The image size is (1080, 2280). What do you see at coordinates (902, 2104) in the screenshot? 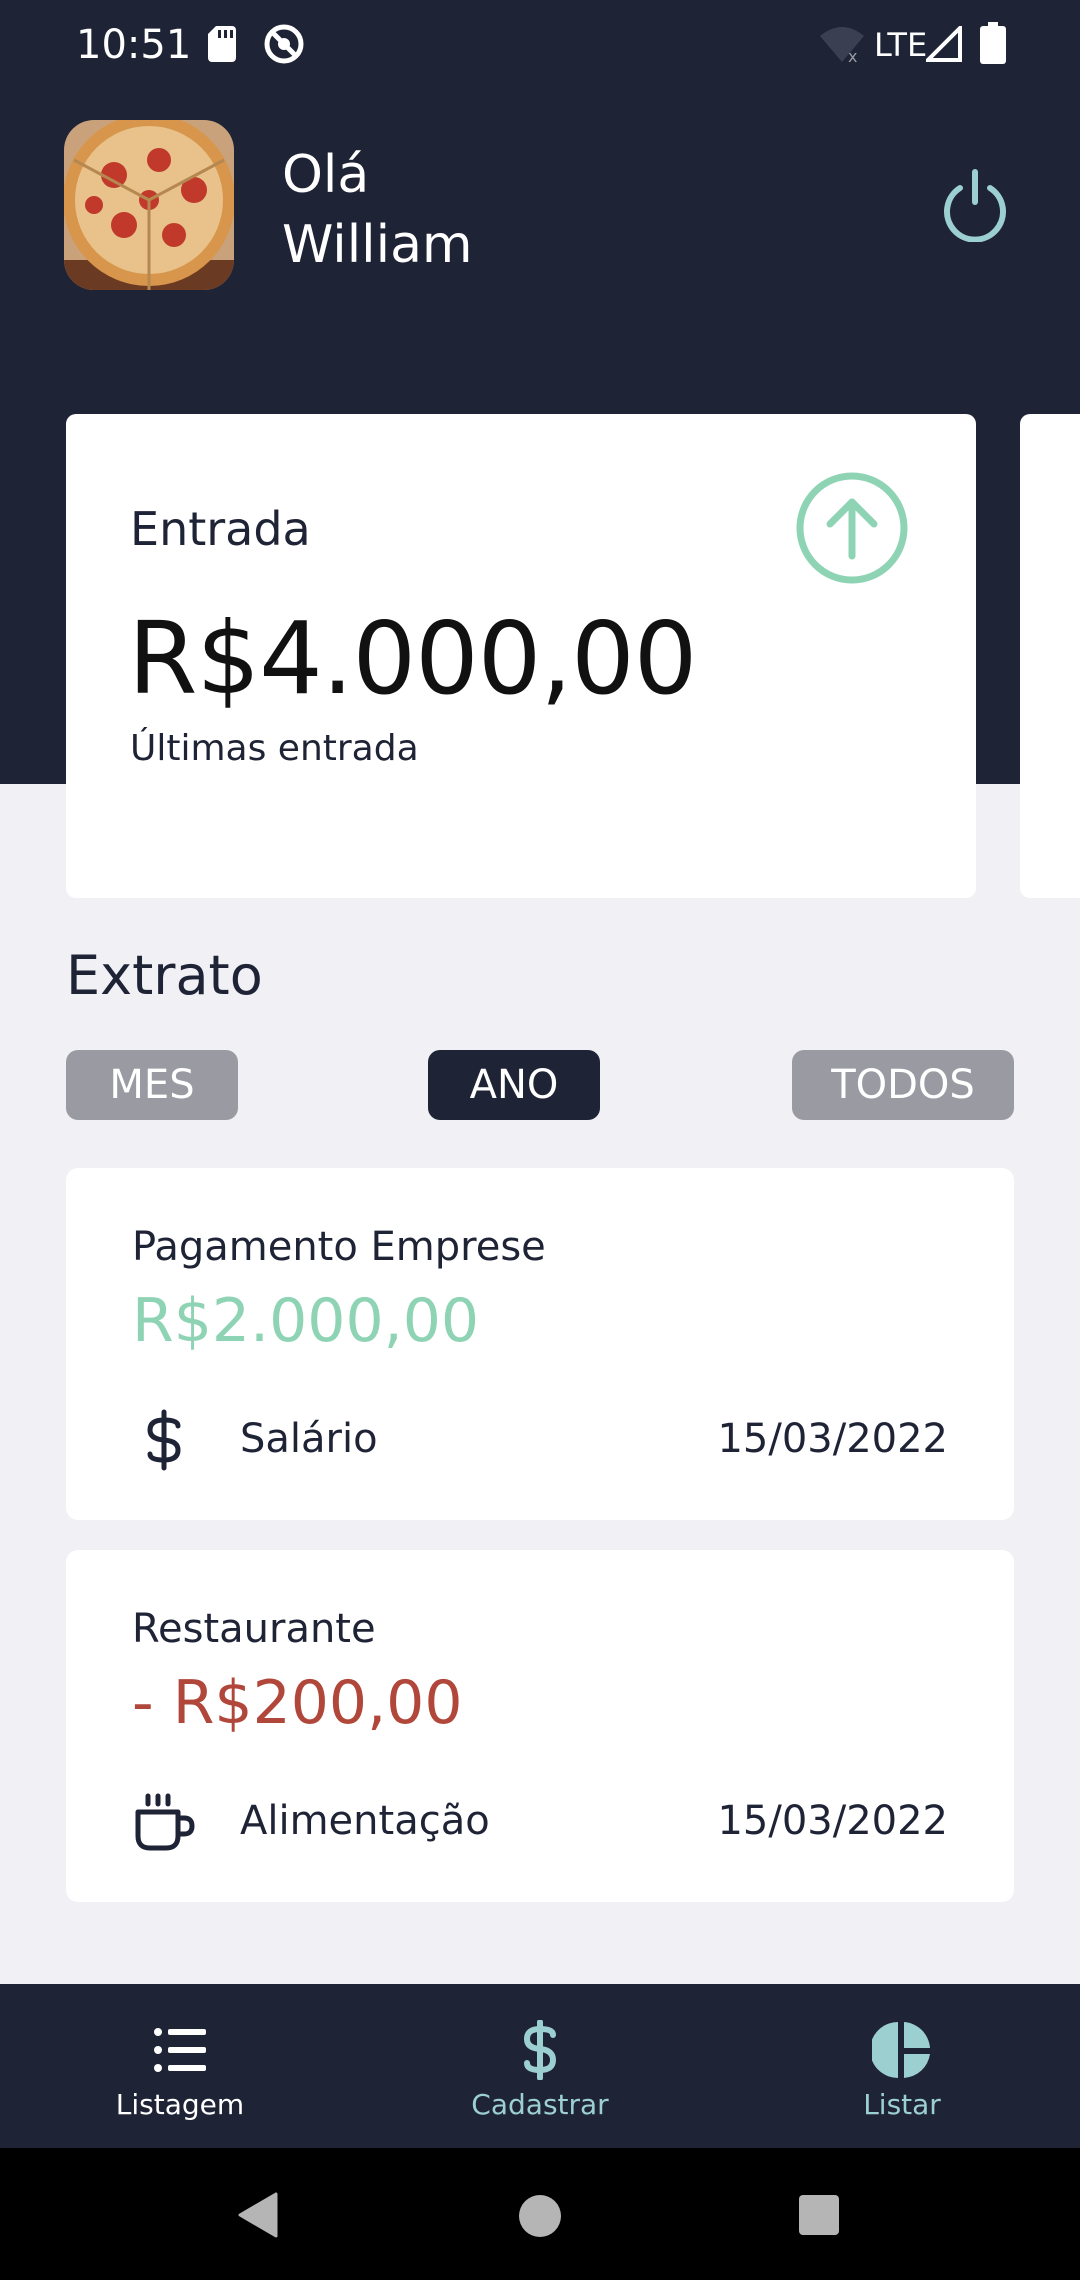
I see `nav-label: Listar` at bounding box center [902, 2104].